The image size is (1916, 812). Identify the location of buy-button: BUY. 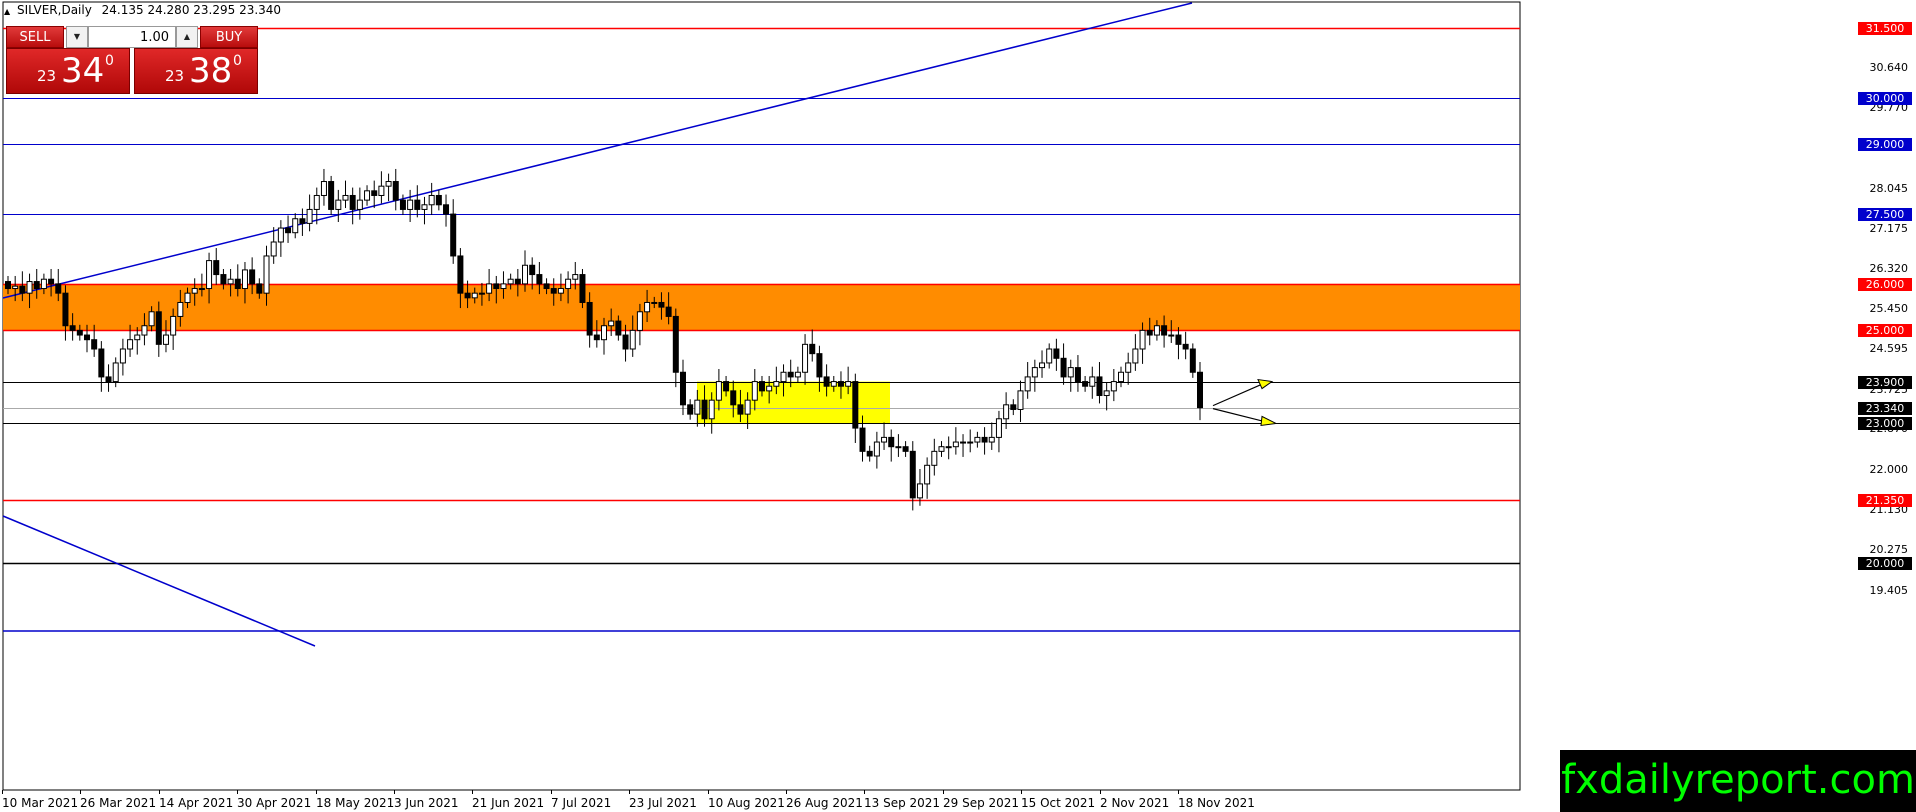
(229, 37).